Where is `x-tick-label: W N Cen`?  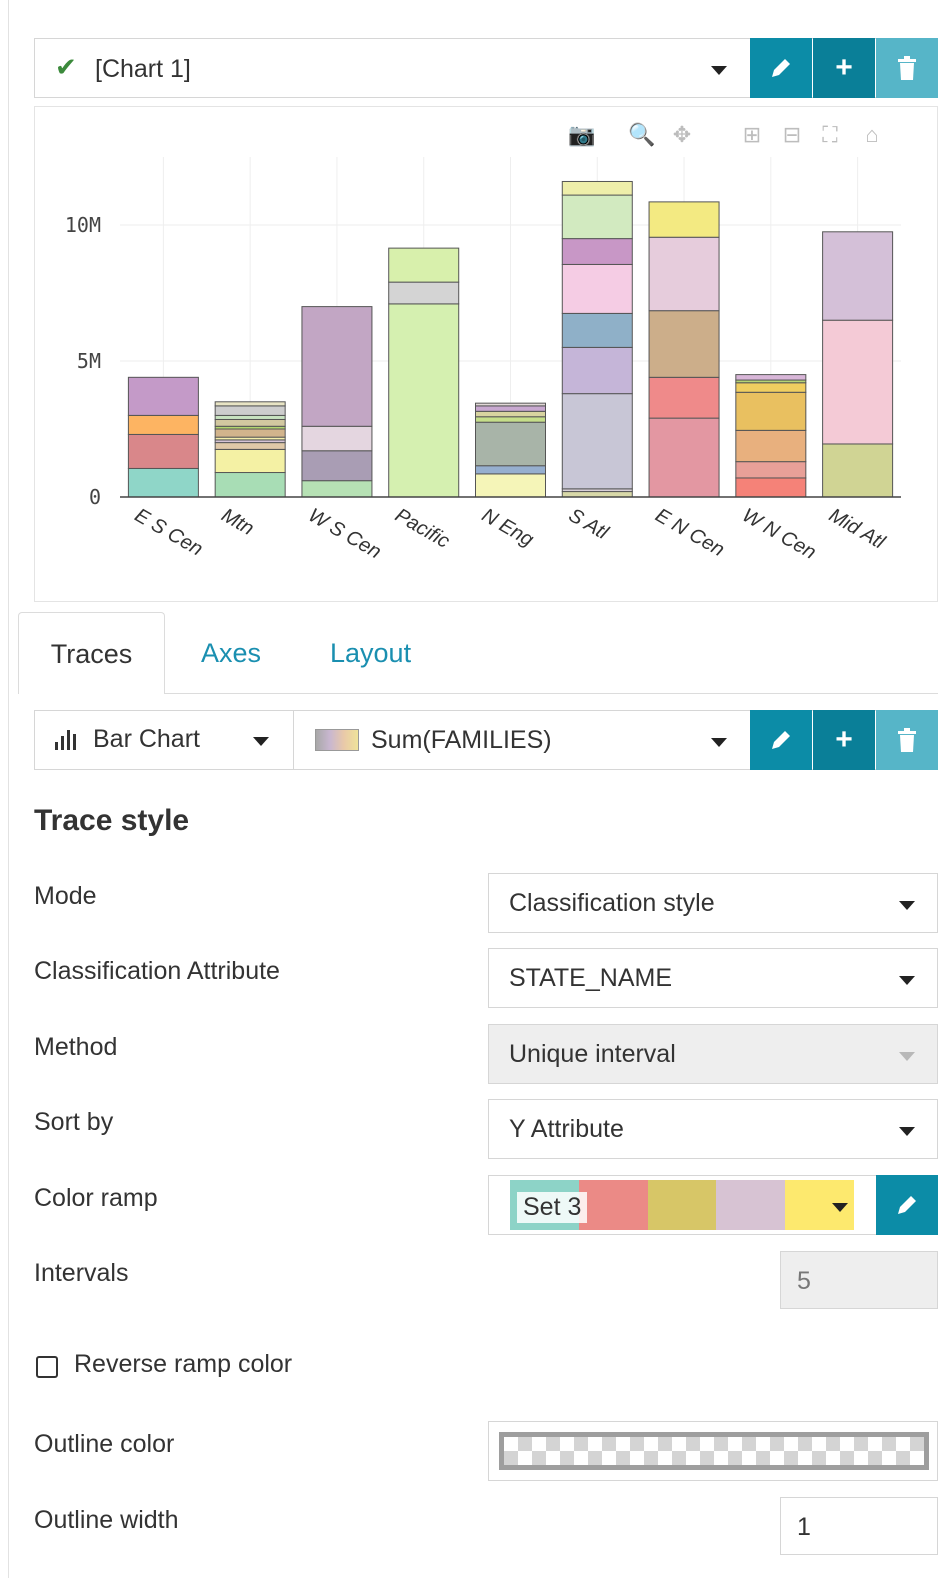 x-tick-label: W N Cen is located at coordinates (778, 534).